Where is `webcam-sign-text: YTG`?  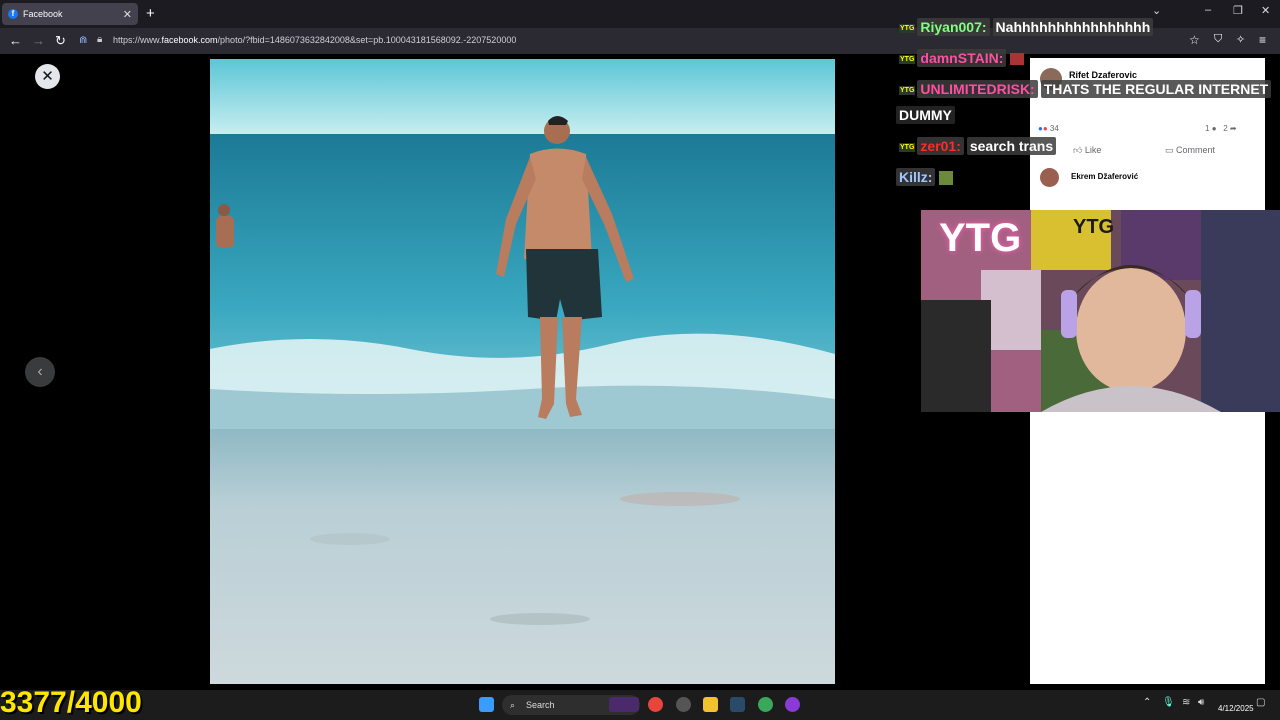
webcam-sign-text: YTG is located at coordinates (980, 238).